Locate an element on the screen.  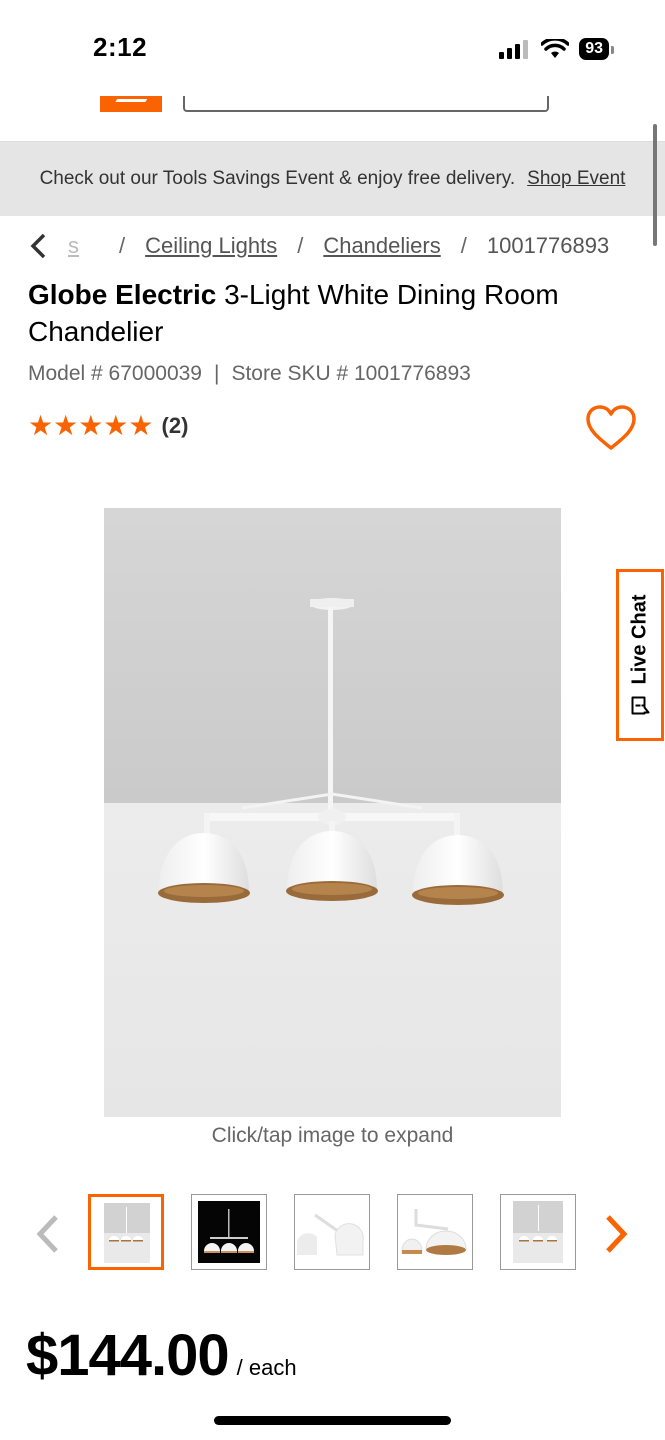
status-time: 2:12 is located at coordinates (120, 47).